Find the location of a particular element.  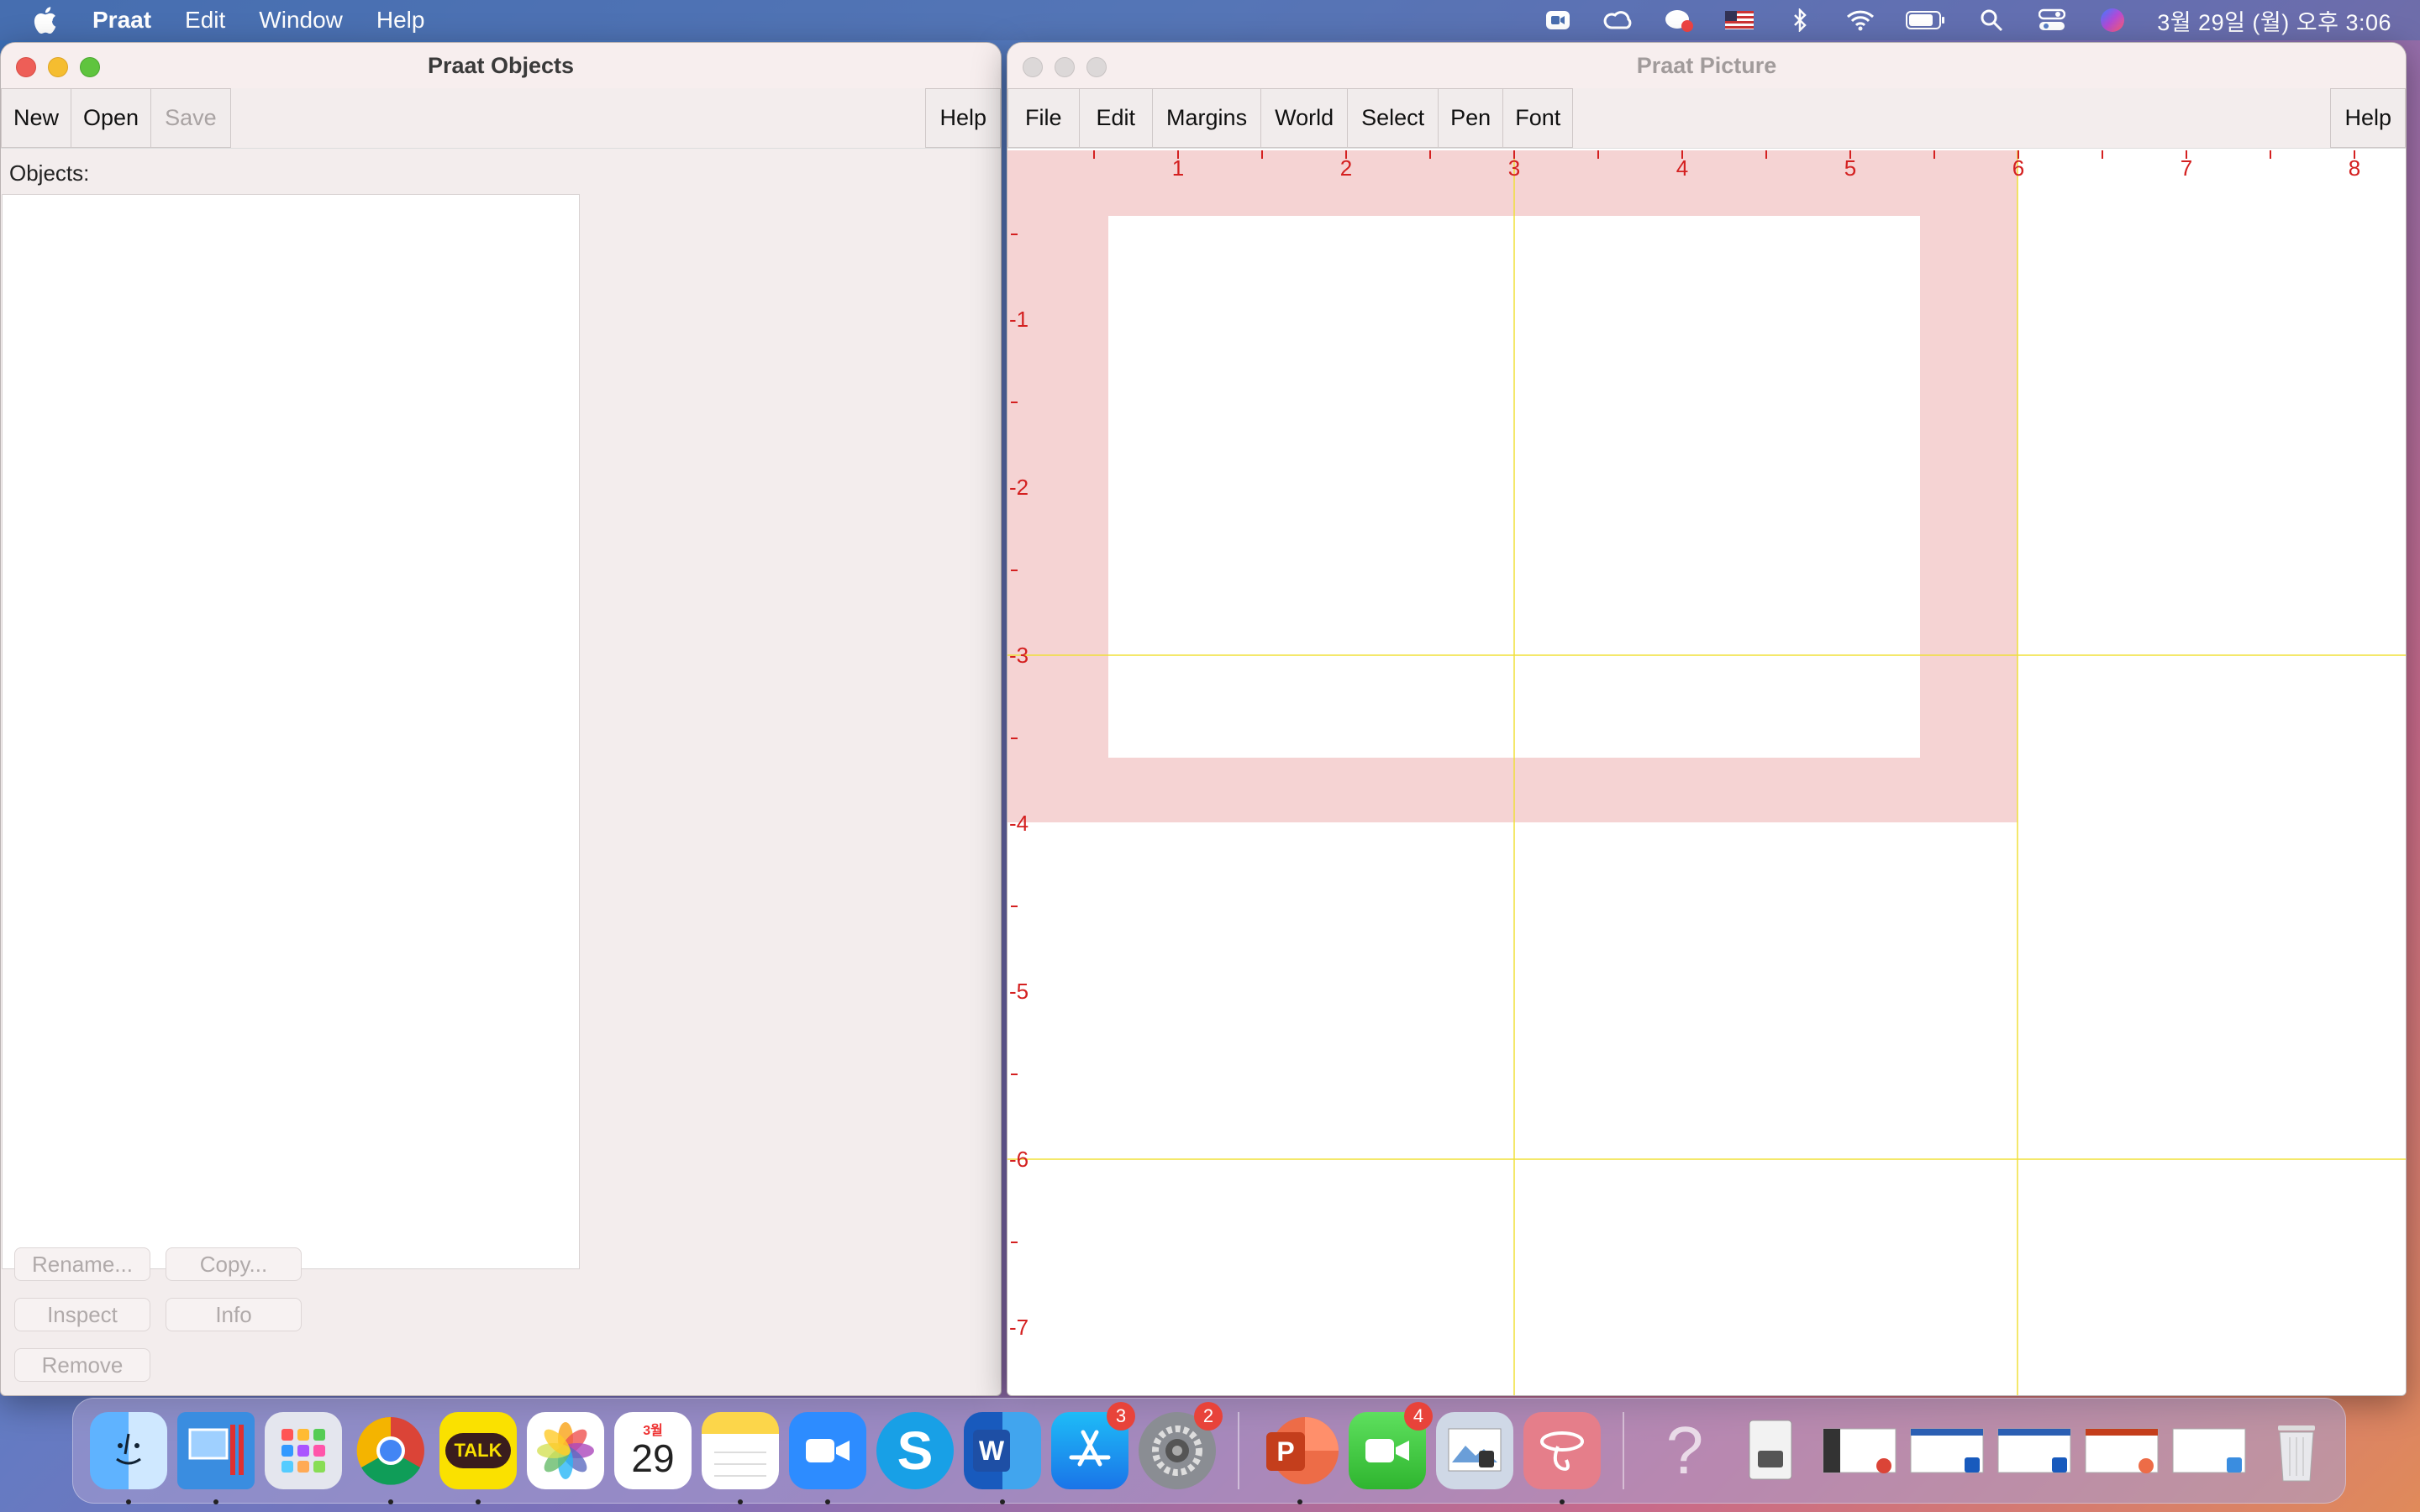

pen-menu: Pen is located at coordinates (1471, 118).